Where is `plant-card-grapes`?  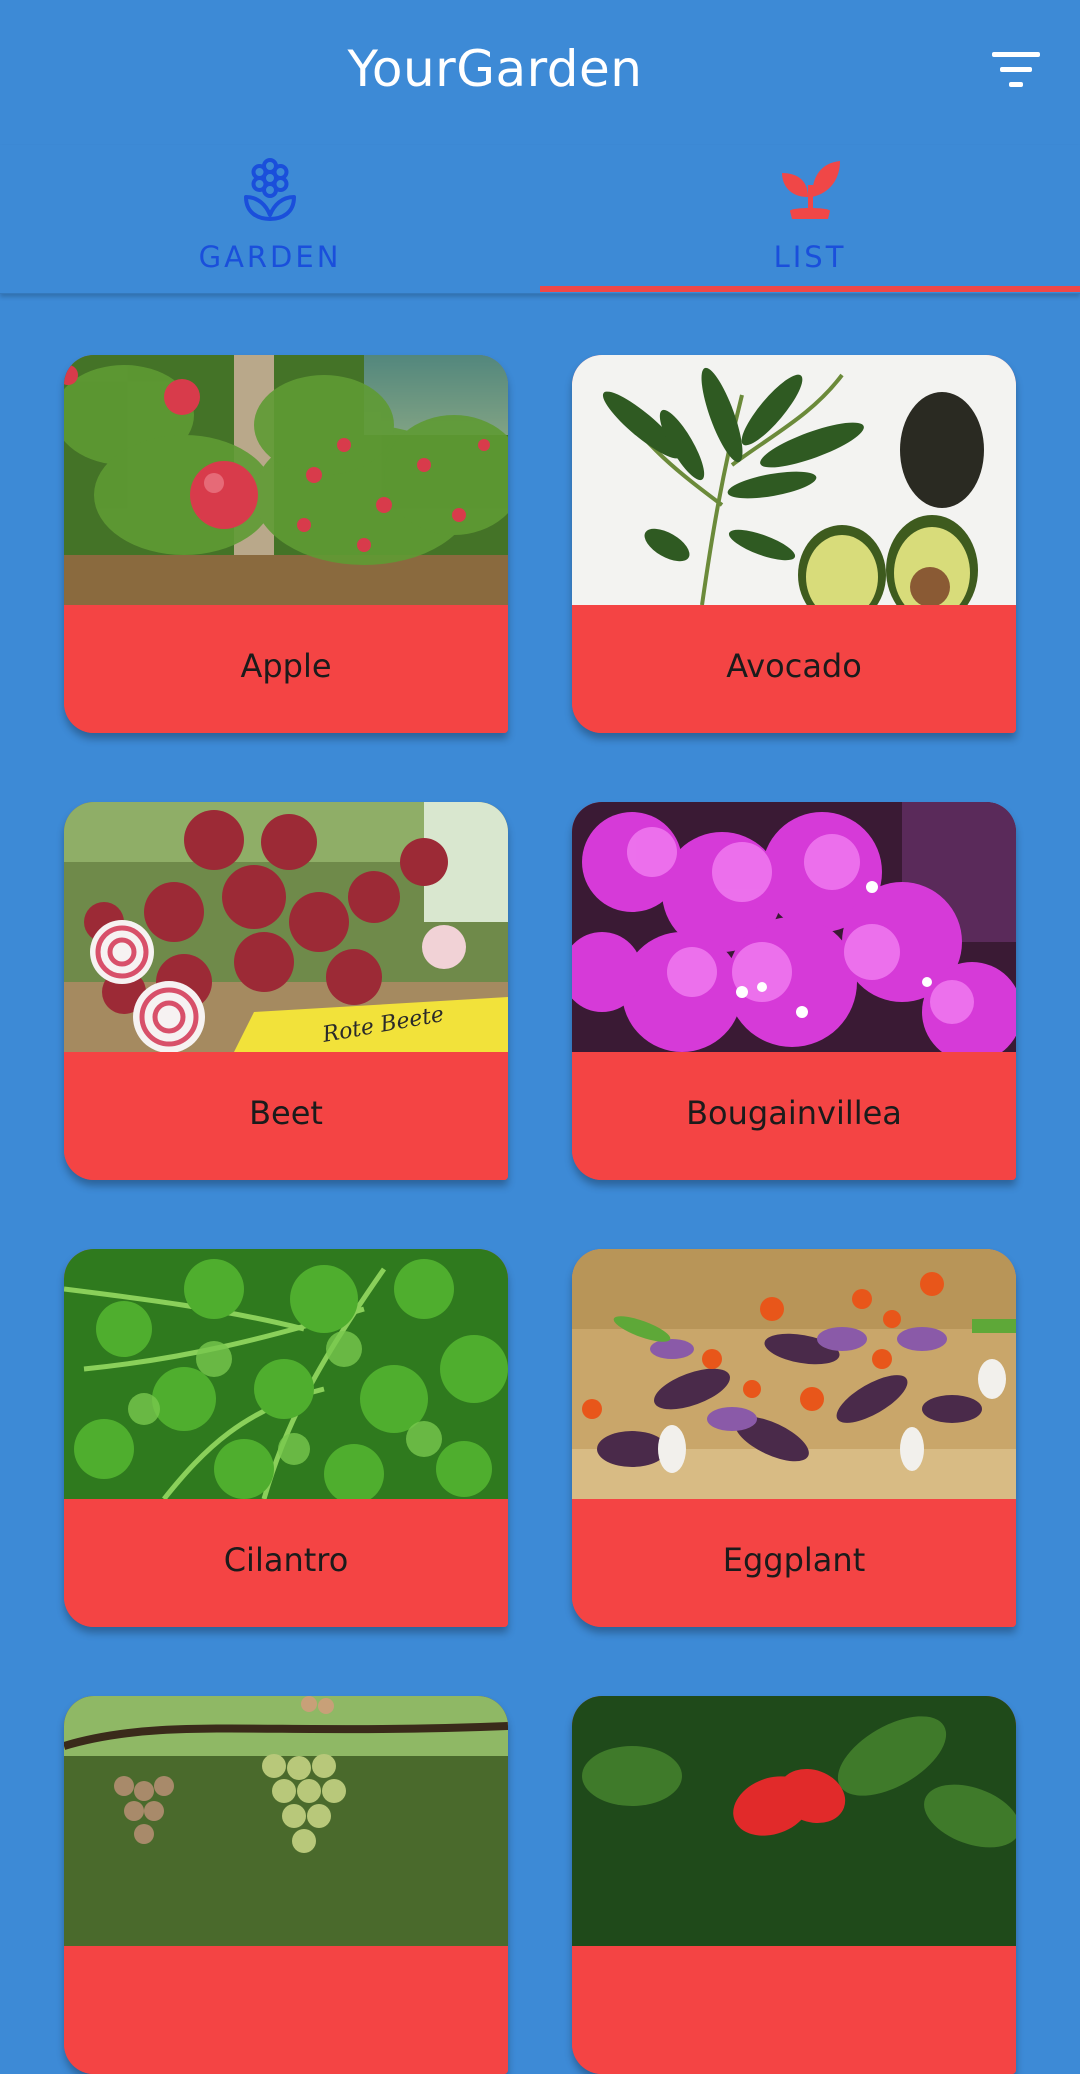 plant-card-grapes is located at coordinates (286, 1885).